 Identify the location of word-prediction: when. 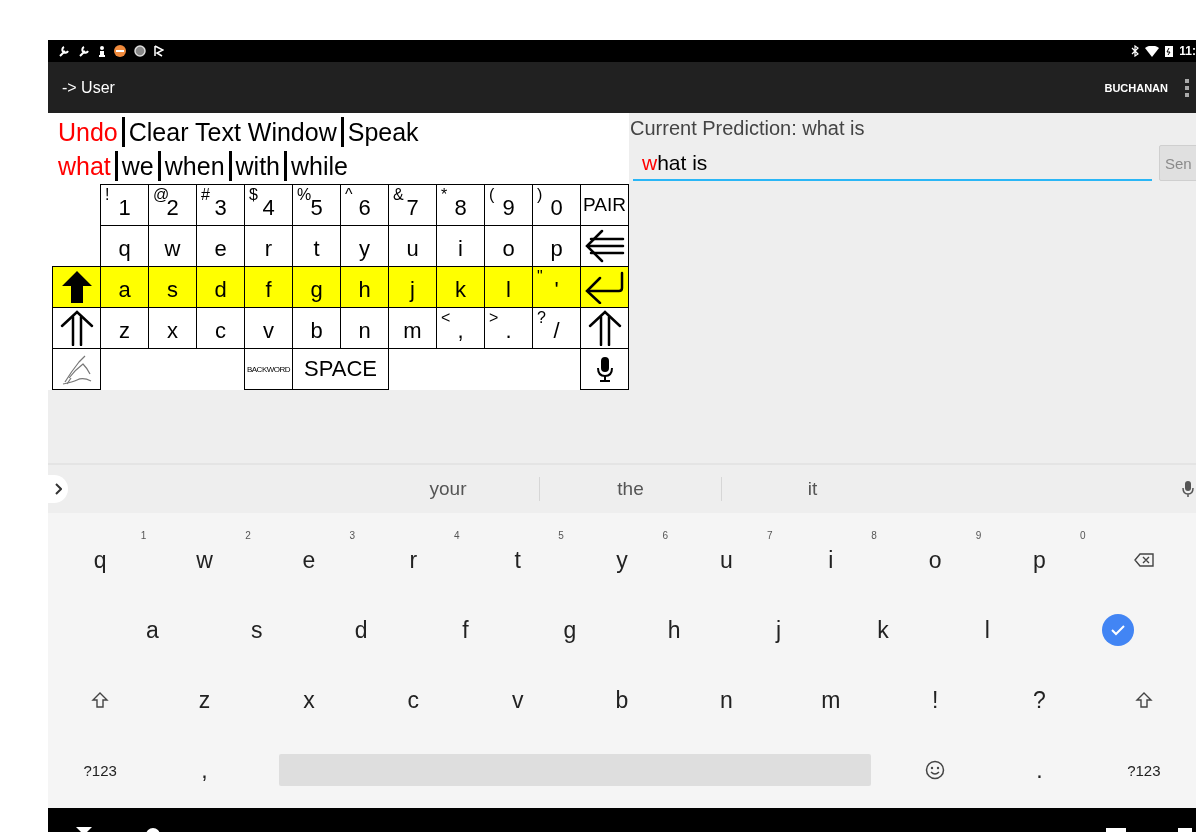
(193, 166).